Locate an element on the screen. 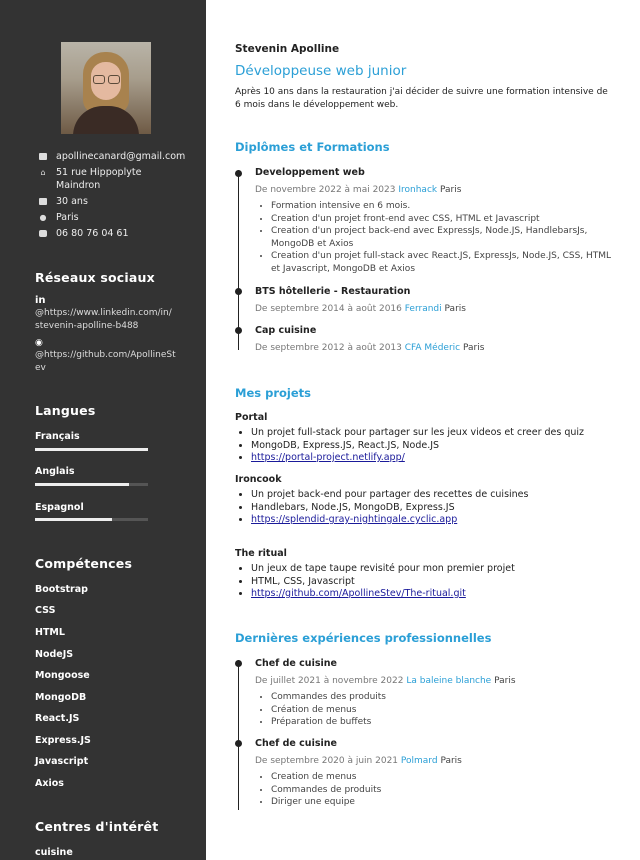 The width and height of the screenshot is (640, 860). language-name: Français is located at coordinates (57, 436).